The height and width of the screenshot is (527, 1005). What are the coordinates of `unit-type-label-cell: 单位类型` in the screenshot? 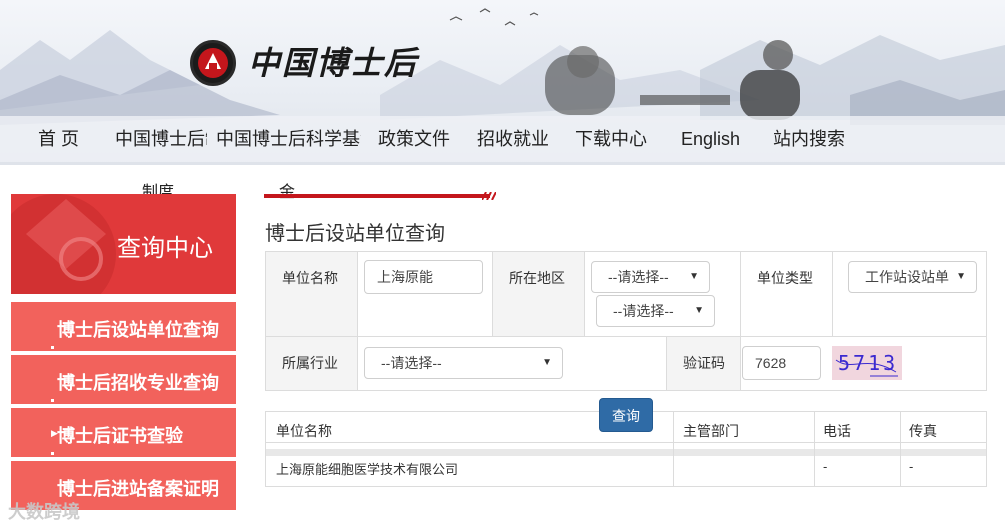 It's located at (787, 294).